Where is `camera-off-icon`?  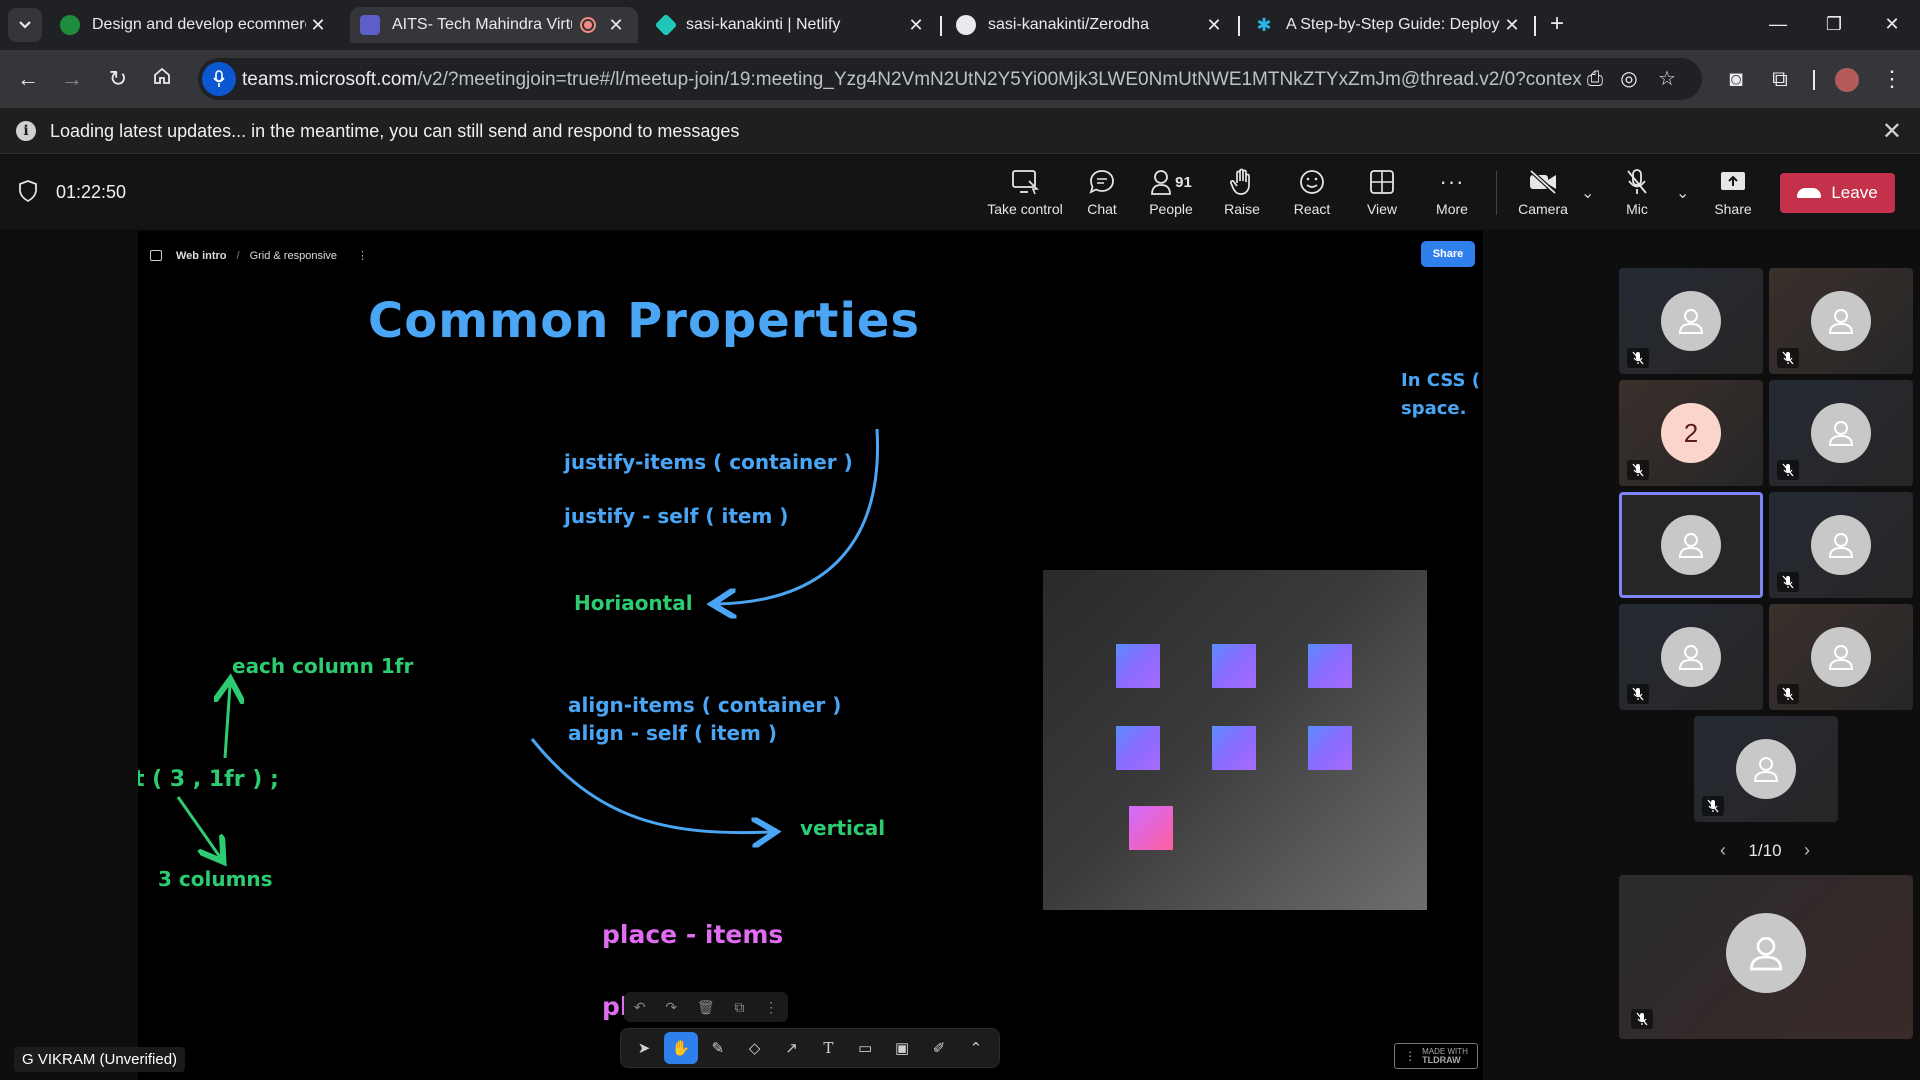
camera-off-icon is located at coordinates (1543, 182).